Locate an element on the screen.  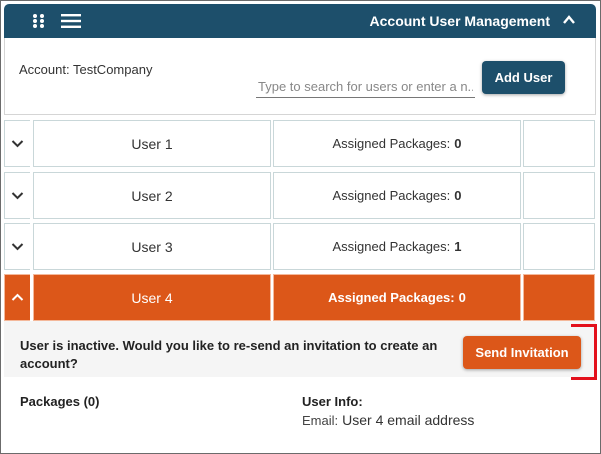
user-info-heading: User Info: is located at coordinates (332, 401).